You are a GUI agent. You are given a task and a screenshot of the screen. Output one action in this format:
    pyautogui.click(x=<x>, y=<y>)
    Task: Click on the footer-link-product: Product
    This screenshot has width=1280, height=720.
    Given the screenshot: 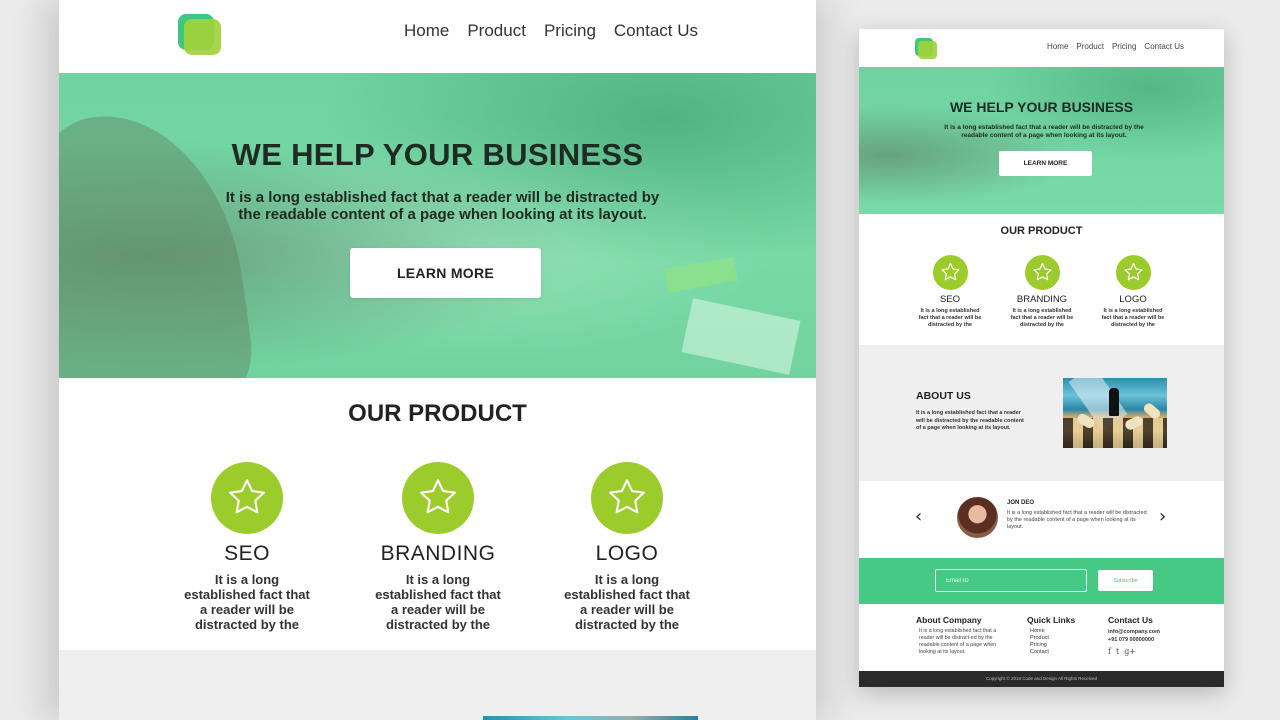 What is the action you would take?
    pyautogui.click(x=1051, y=638)
    